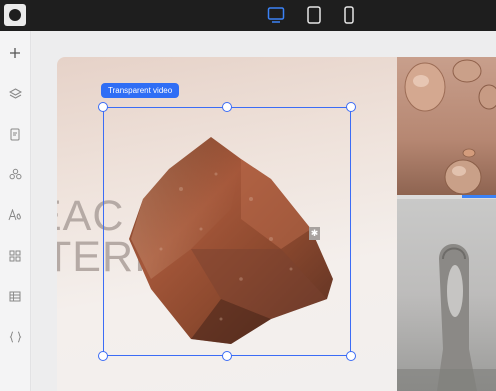  I want to click on apps-button, so click(15, 256).